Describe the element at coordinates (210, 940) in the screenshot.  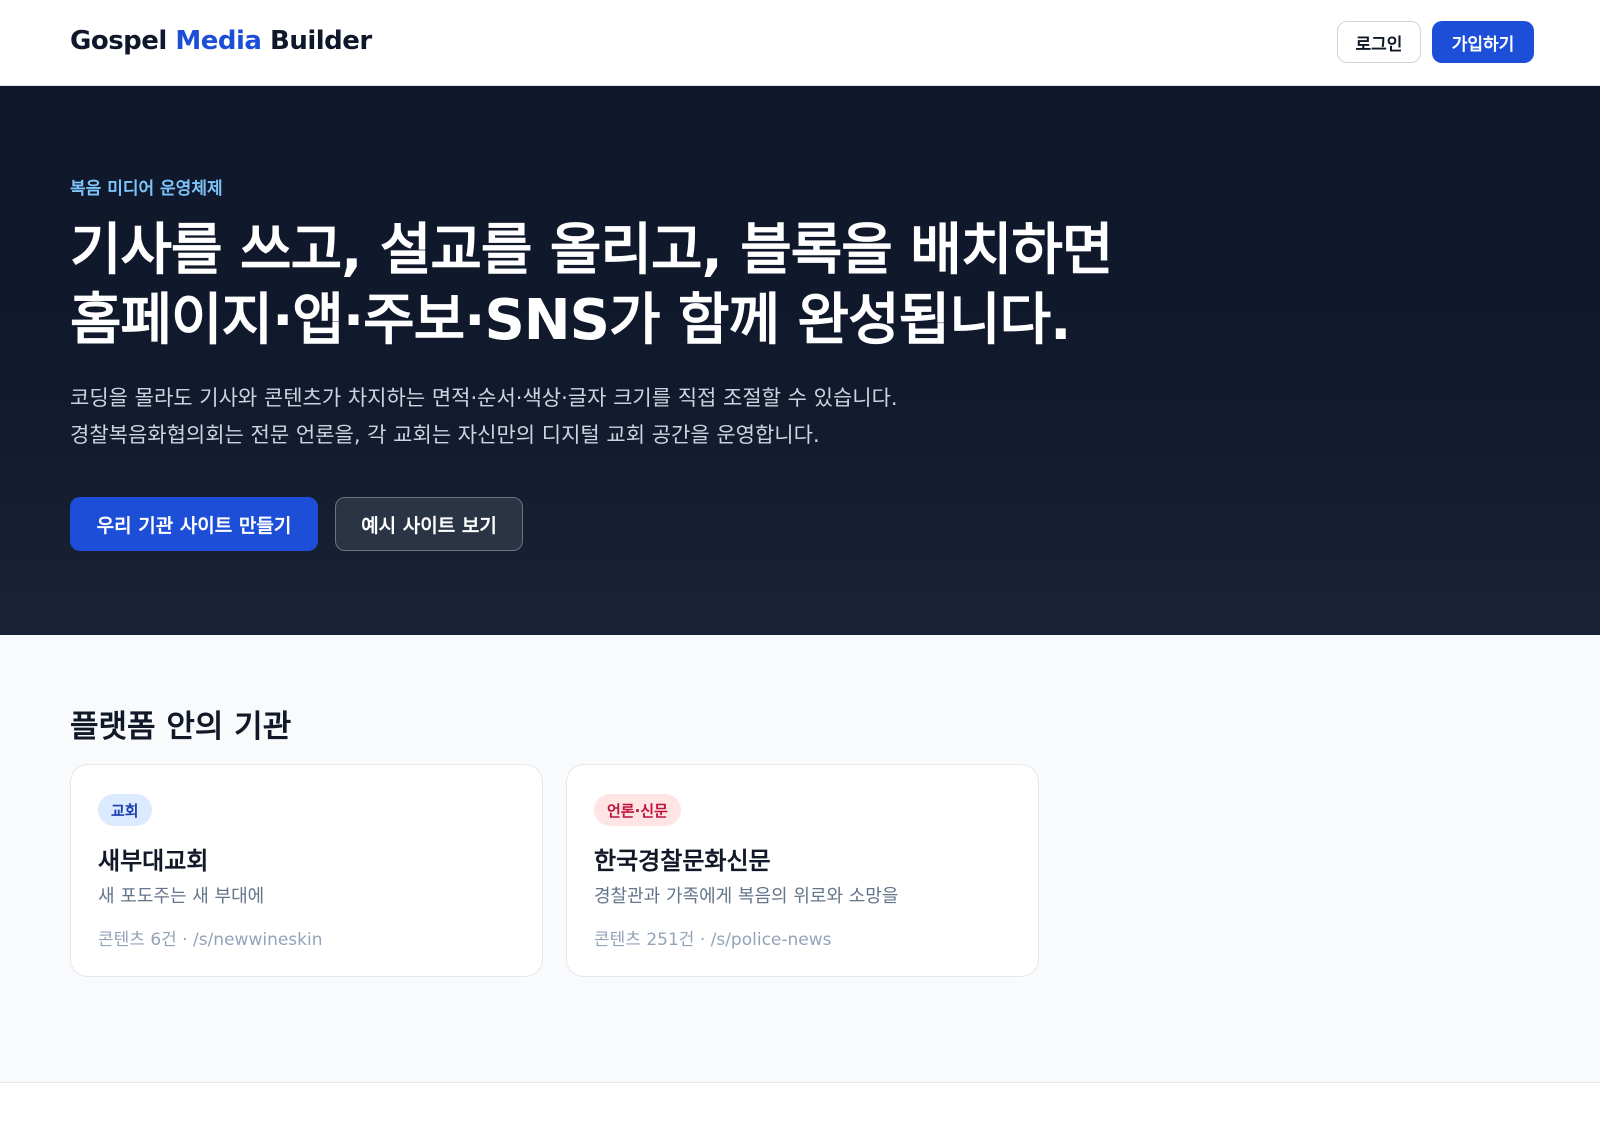
I see `org-meta: 콘텐츠 6건 · /s/newwineskin` at that location.